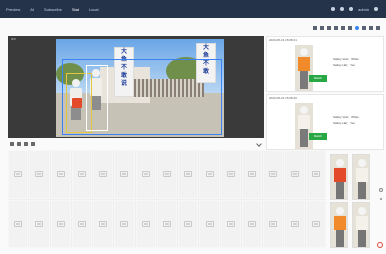 This screenshot has width=386, height=254. I want to click on layout-1-icon, so click(315, 28).